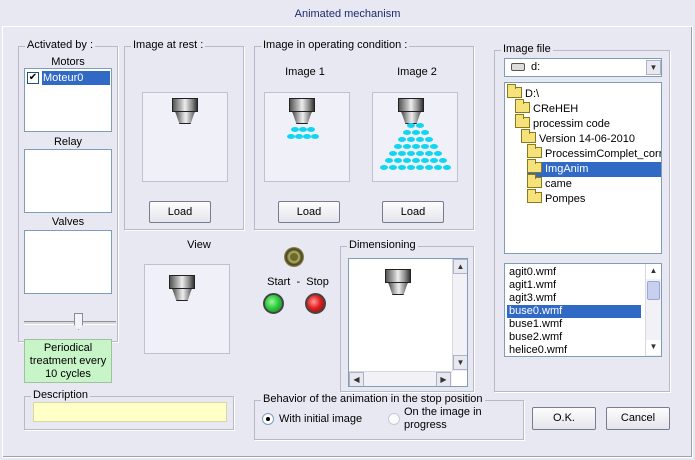 The image size is (695, 460). I want to click on tree-folder-label: D:\, so click(532, 94).